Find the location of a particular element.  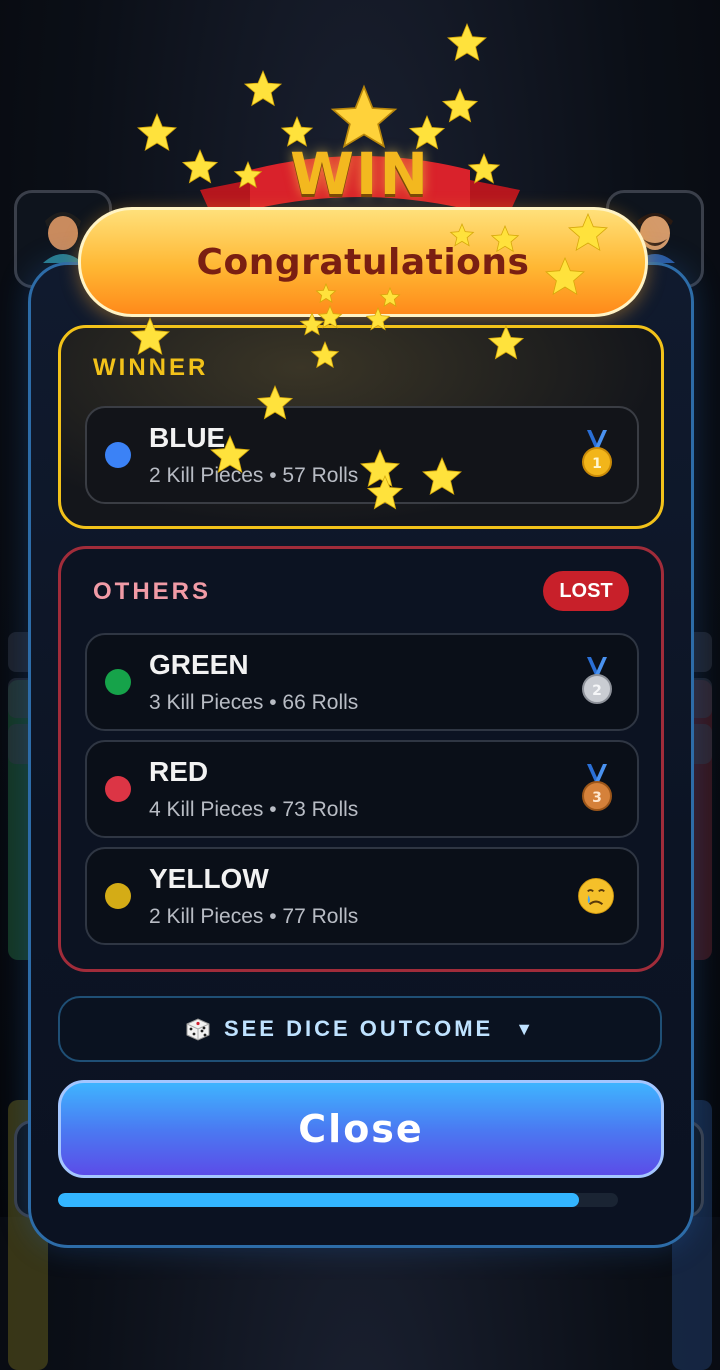

winner-row: BLUE 2 Kill Pieces • 57 Rolls 1 is located at coordinates (362, 455).